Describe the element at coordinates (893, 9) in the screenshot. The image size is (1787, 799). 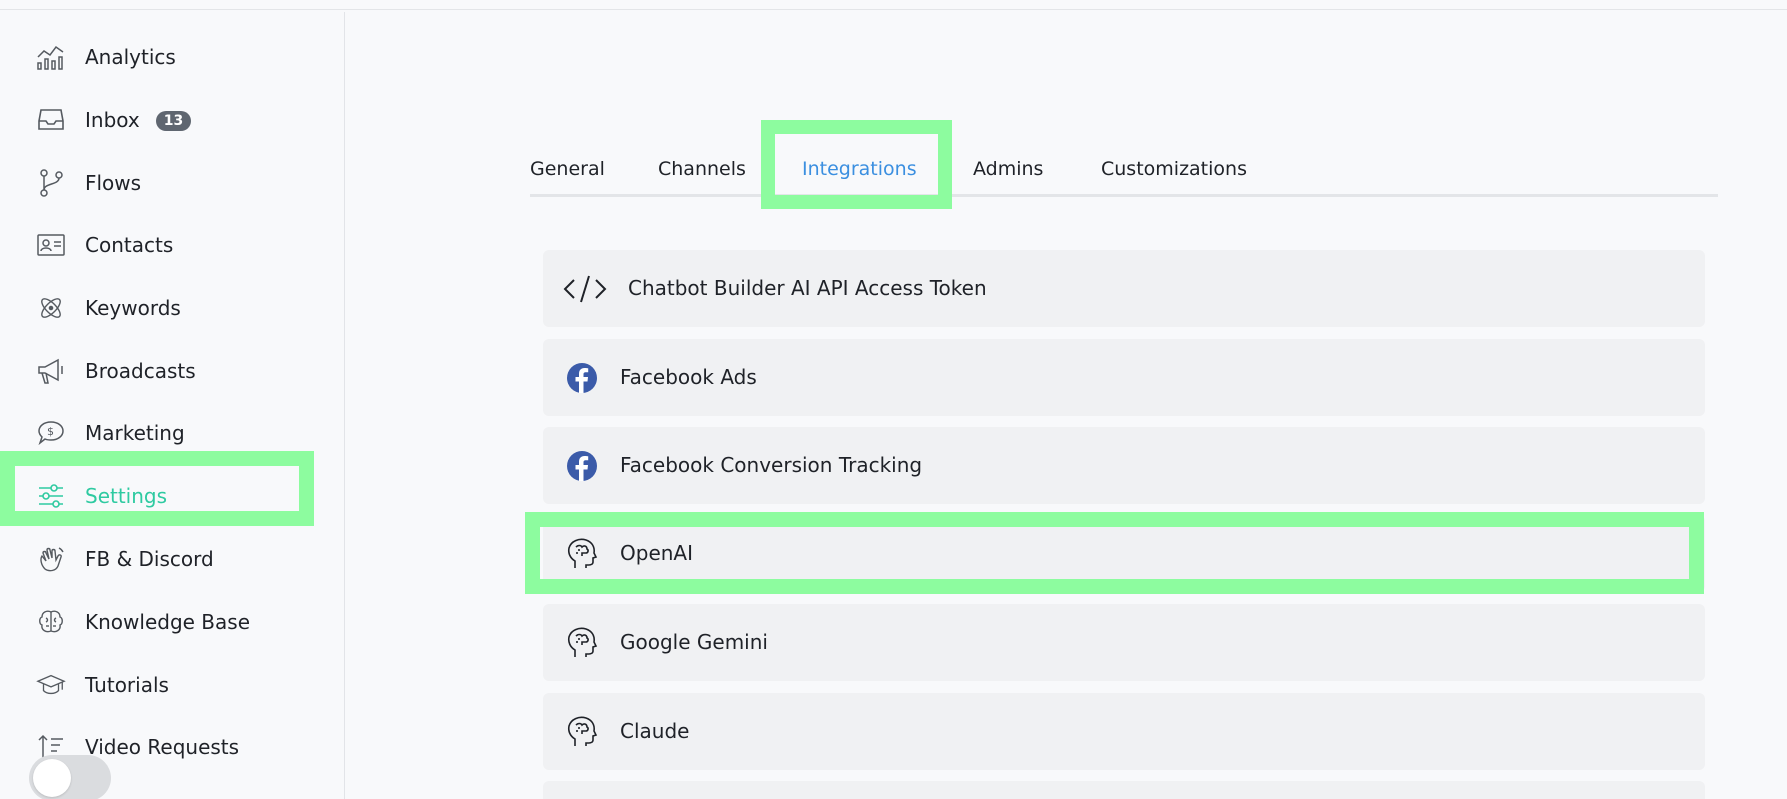
I see `top-divider` at that location.